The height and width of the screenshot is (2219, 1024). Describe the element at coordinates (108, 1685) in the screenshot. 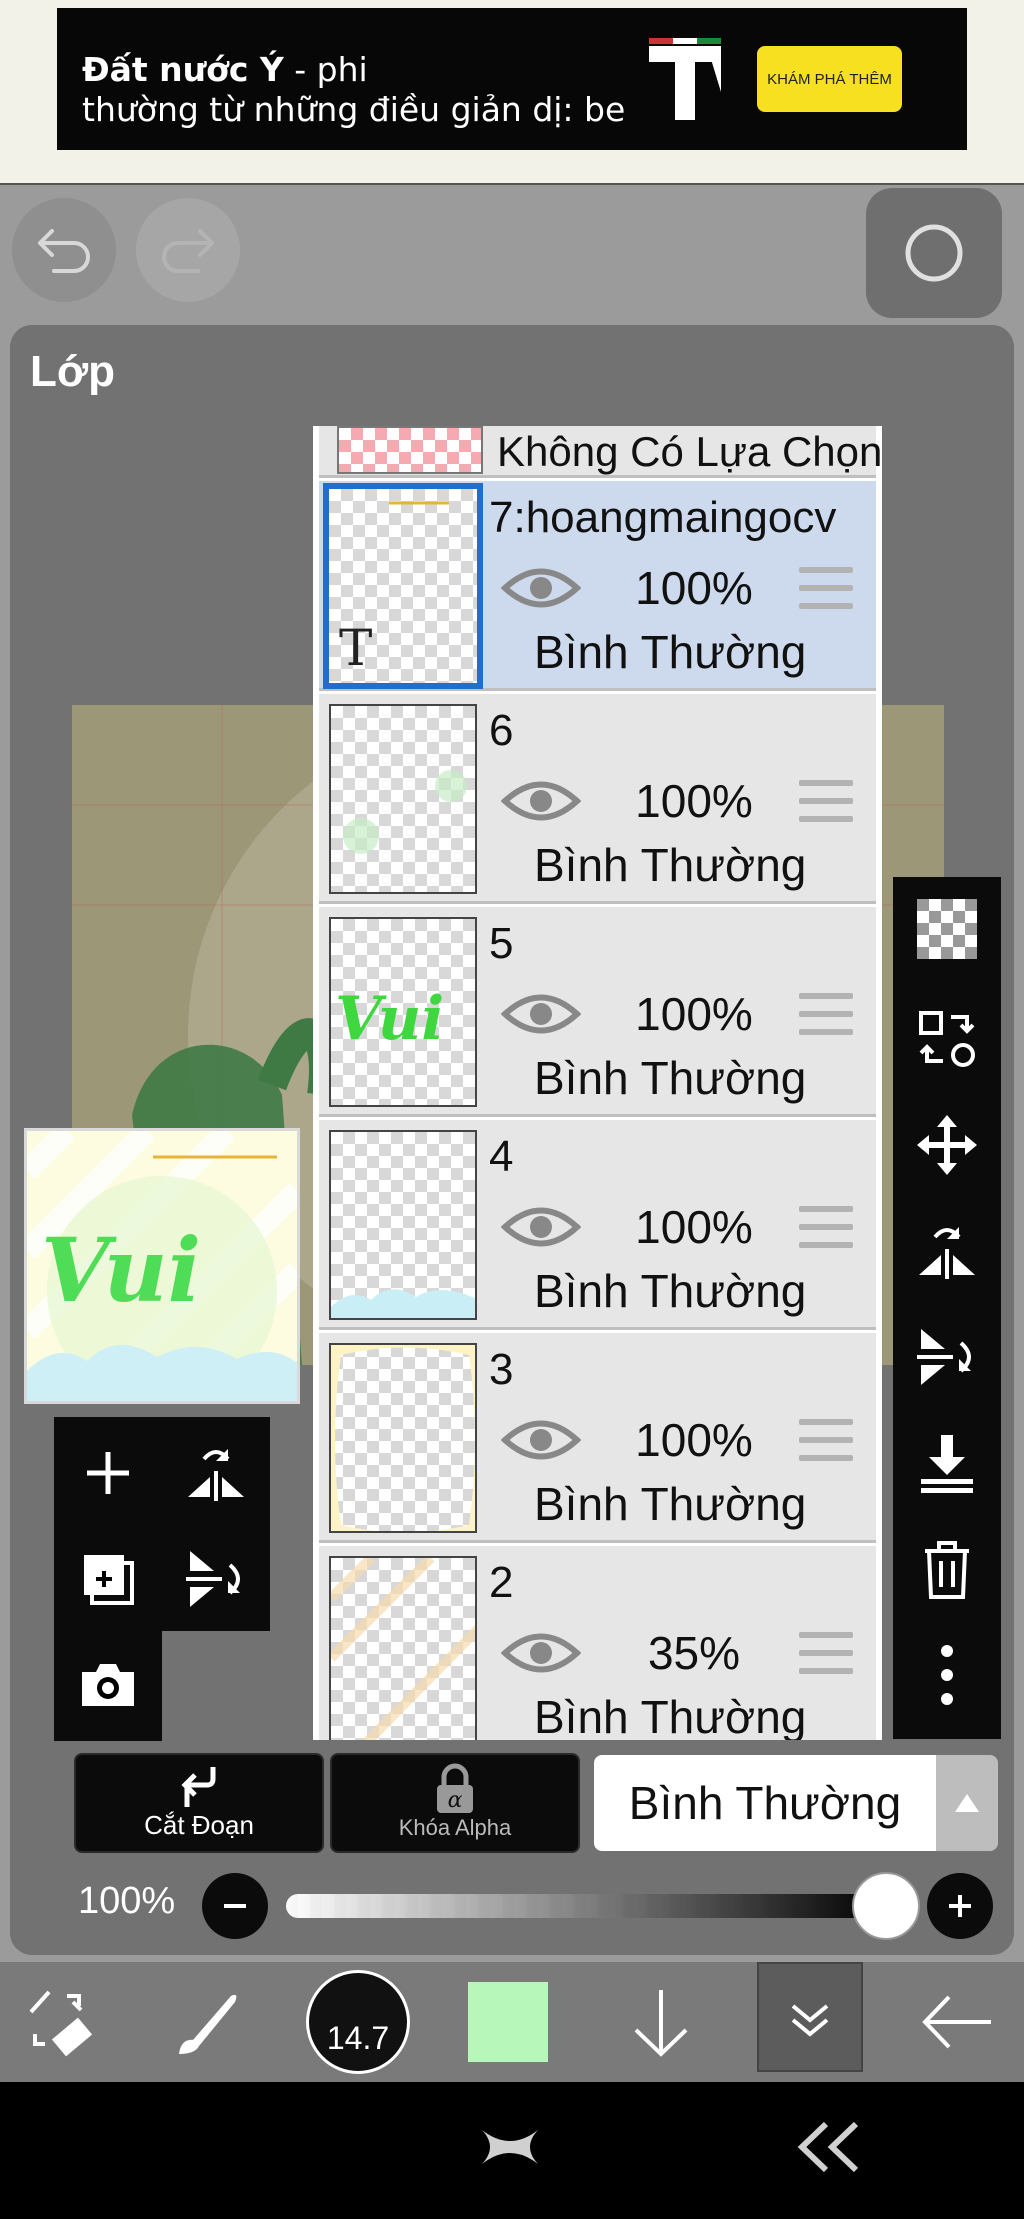

I see `camera-import-button` at that location.